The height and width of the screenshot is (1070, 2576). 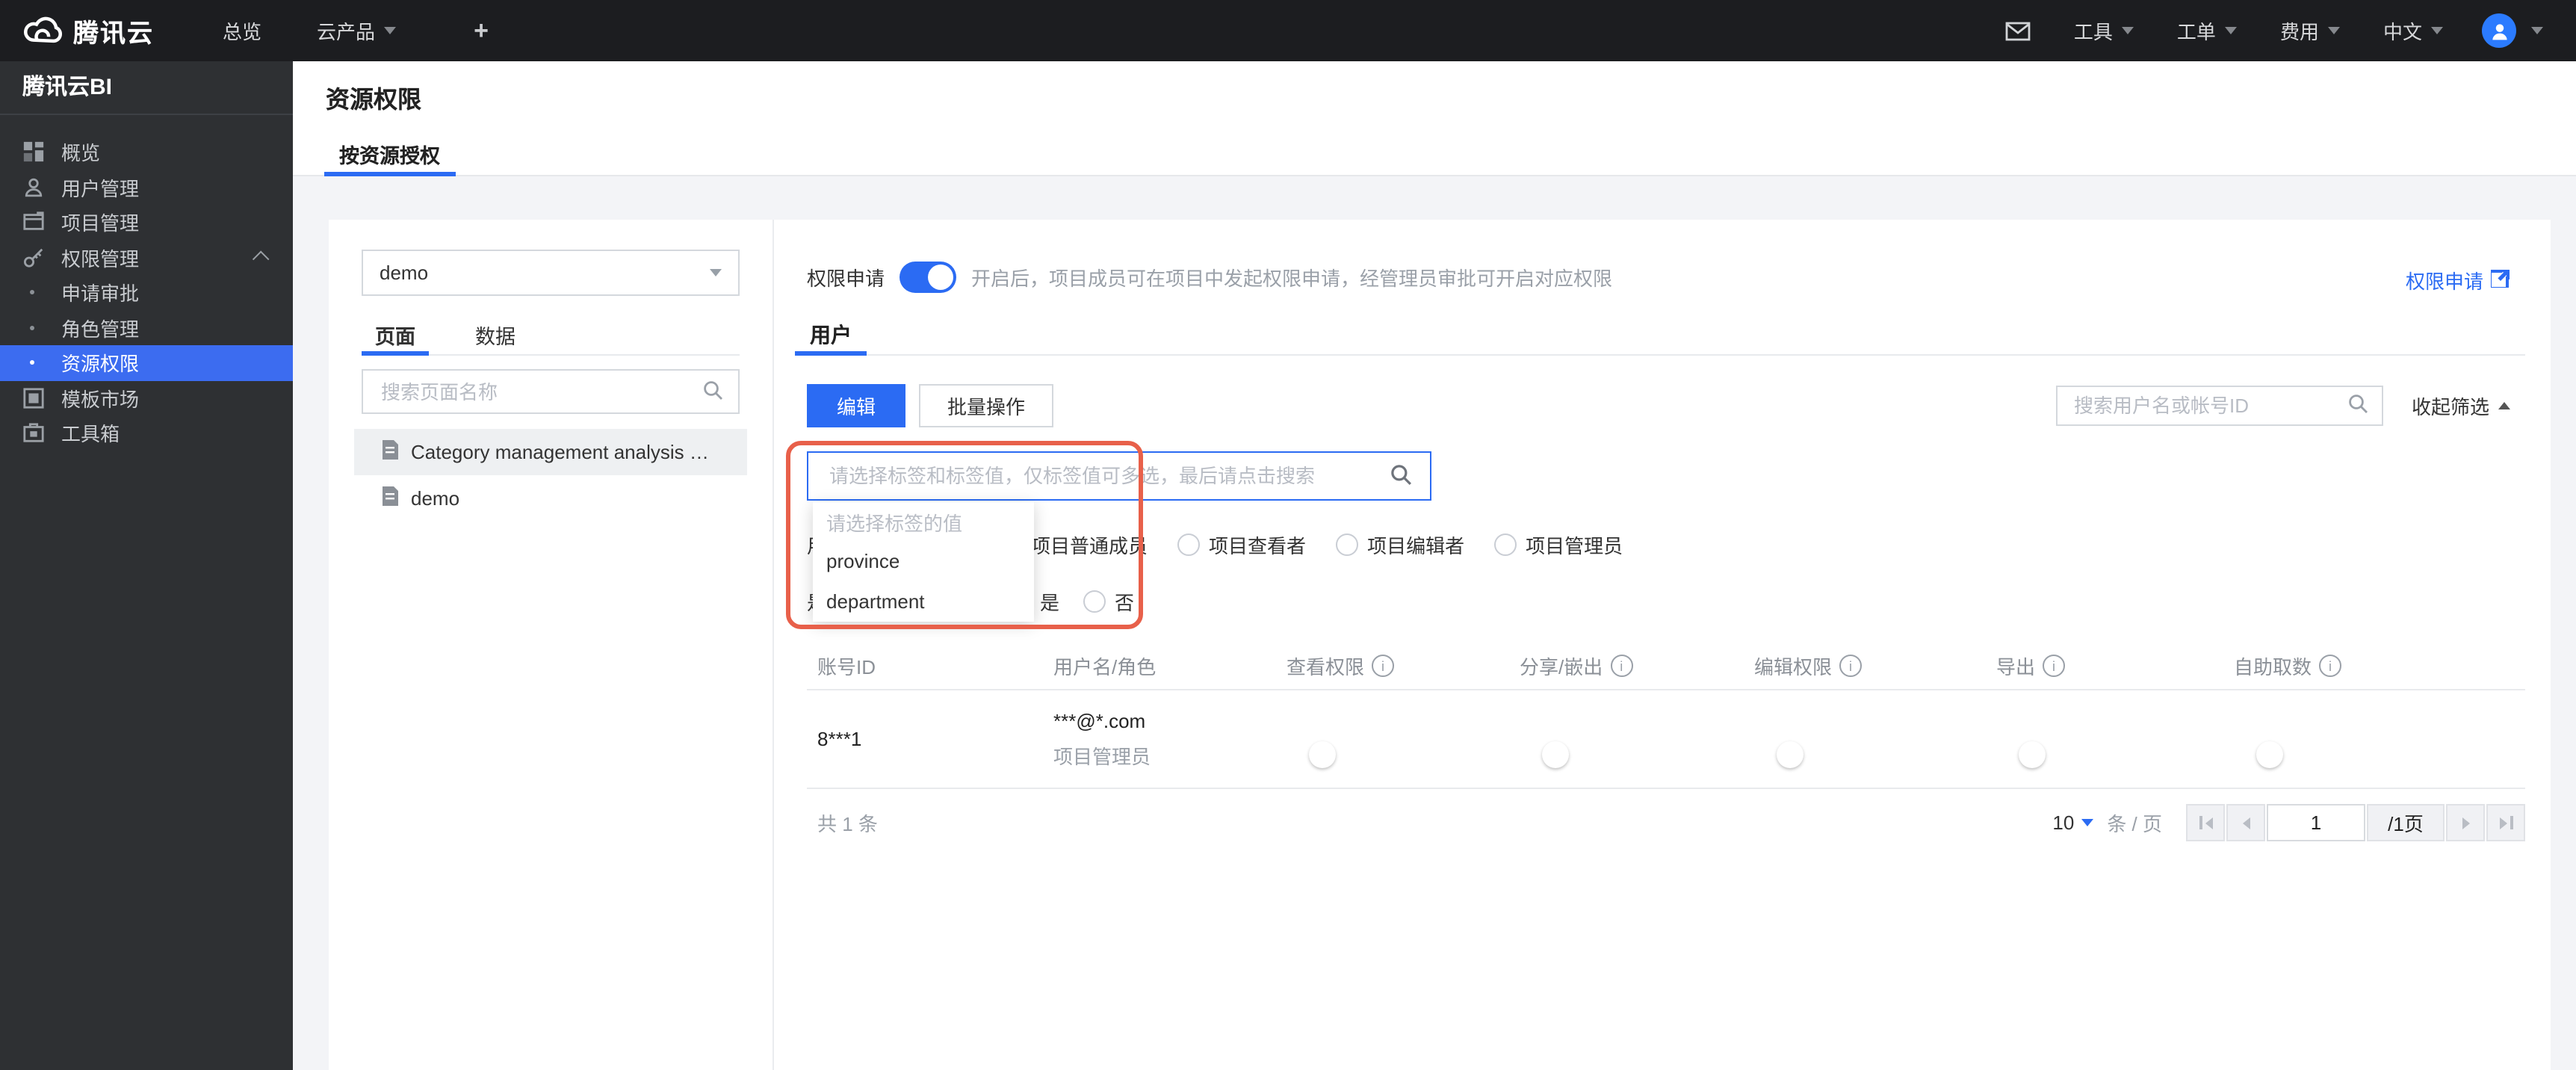 What do you see at coordinates (357, 30) in the screenshot?
I see `topbar-products-menu: 云产品` at bounding box center [357, 30].